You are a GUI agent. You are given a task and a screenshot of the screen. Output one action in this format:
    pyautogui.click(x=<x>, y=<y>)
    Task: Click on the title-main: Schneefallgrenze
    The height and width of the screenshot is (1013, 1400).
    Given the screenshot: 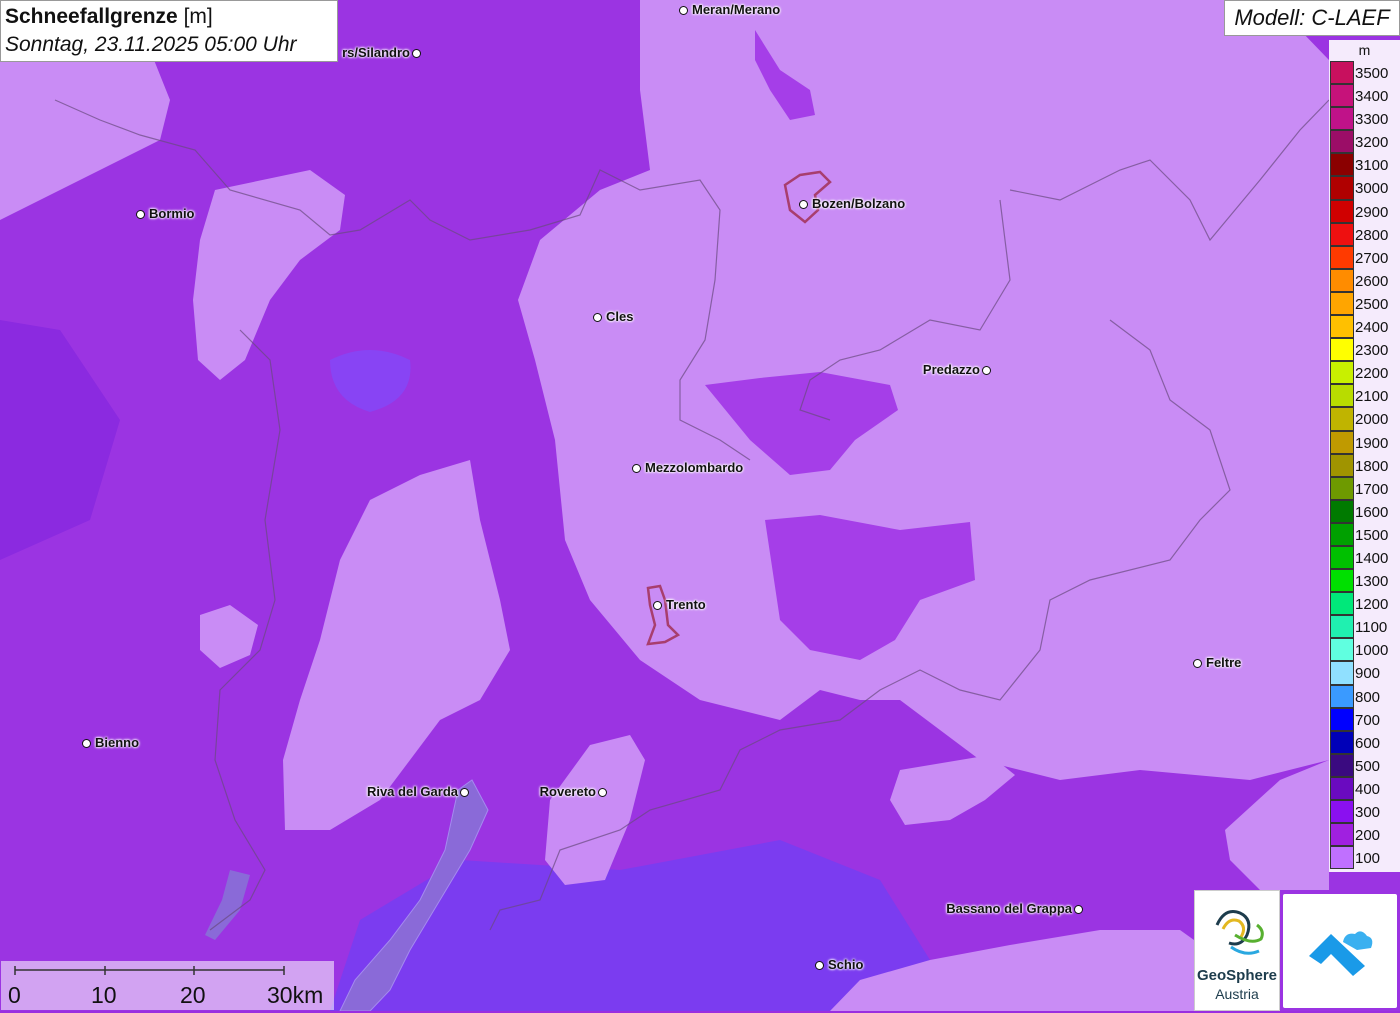 What is the action you would take?
    pyautogui.click(x=91, y=16)
    